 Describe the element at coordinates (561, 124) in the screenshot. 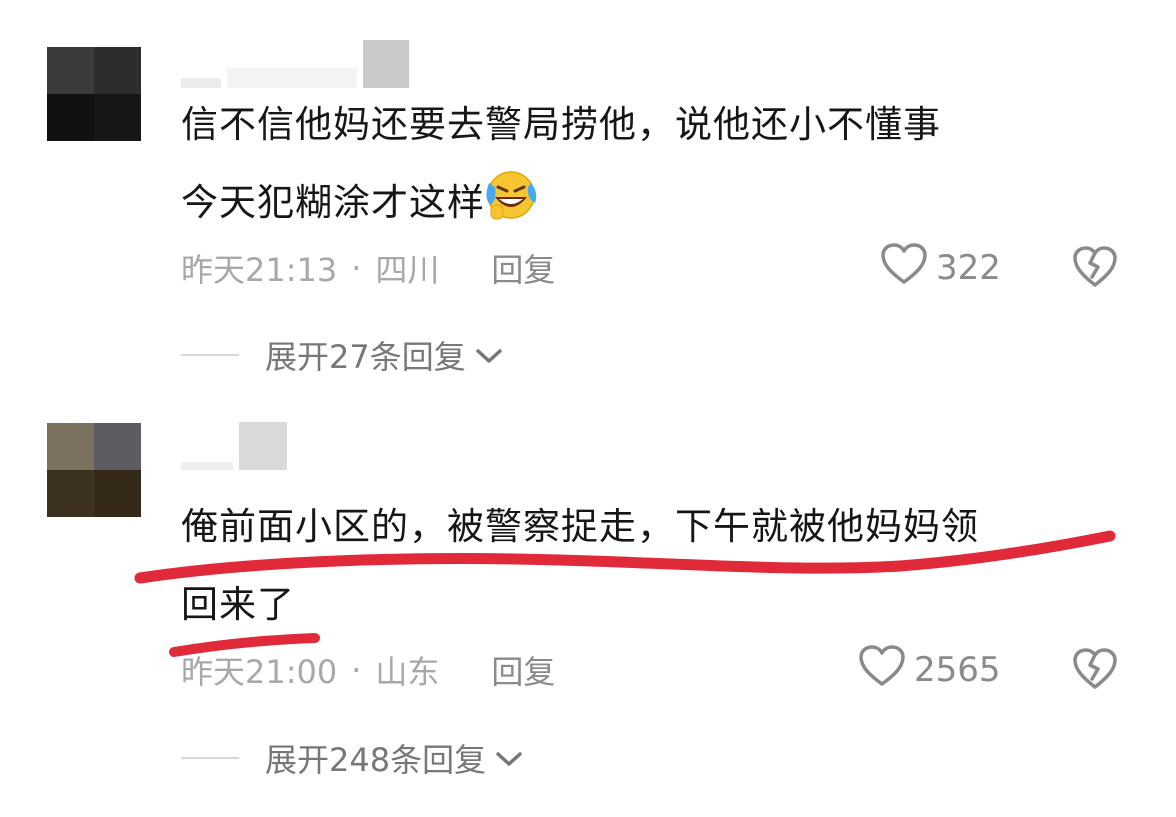

I see `comment-text-line: 信不信他妈还要去警局捞他，说他还小不懂事` at that location.